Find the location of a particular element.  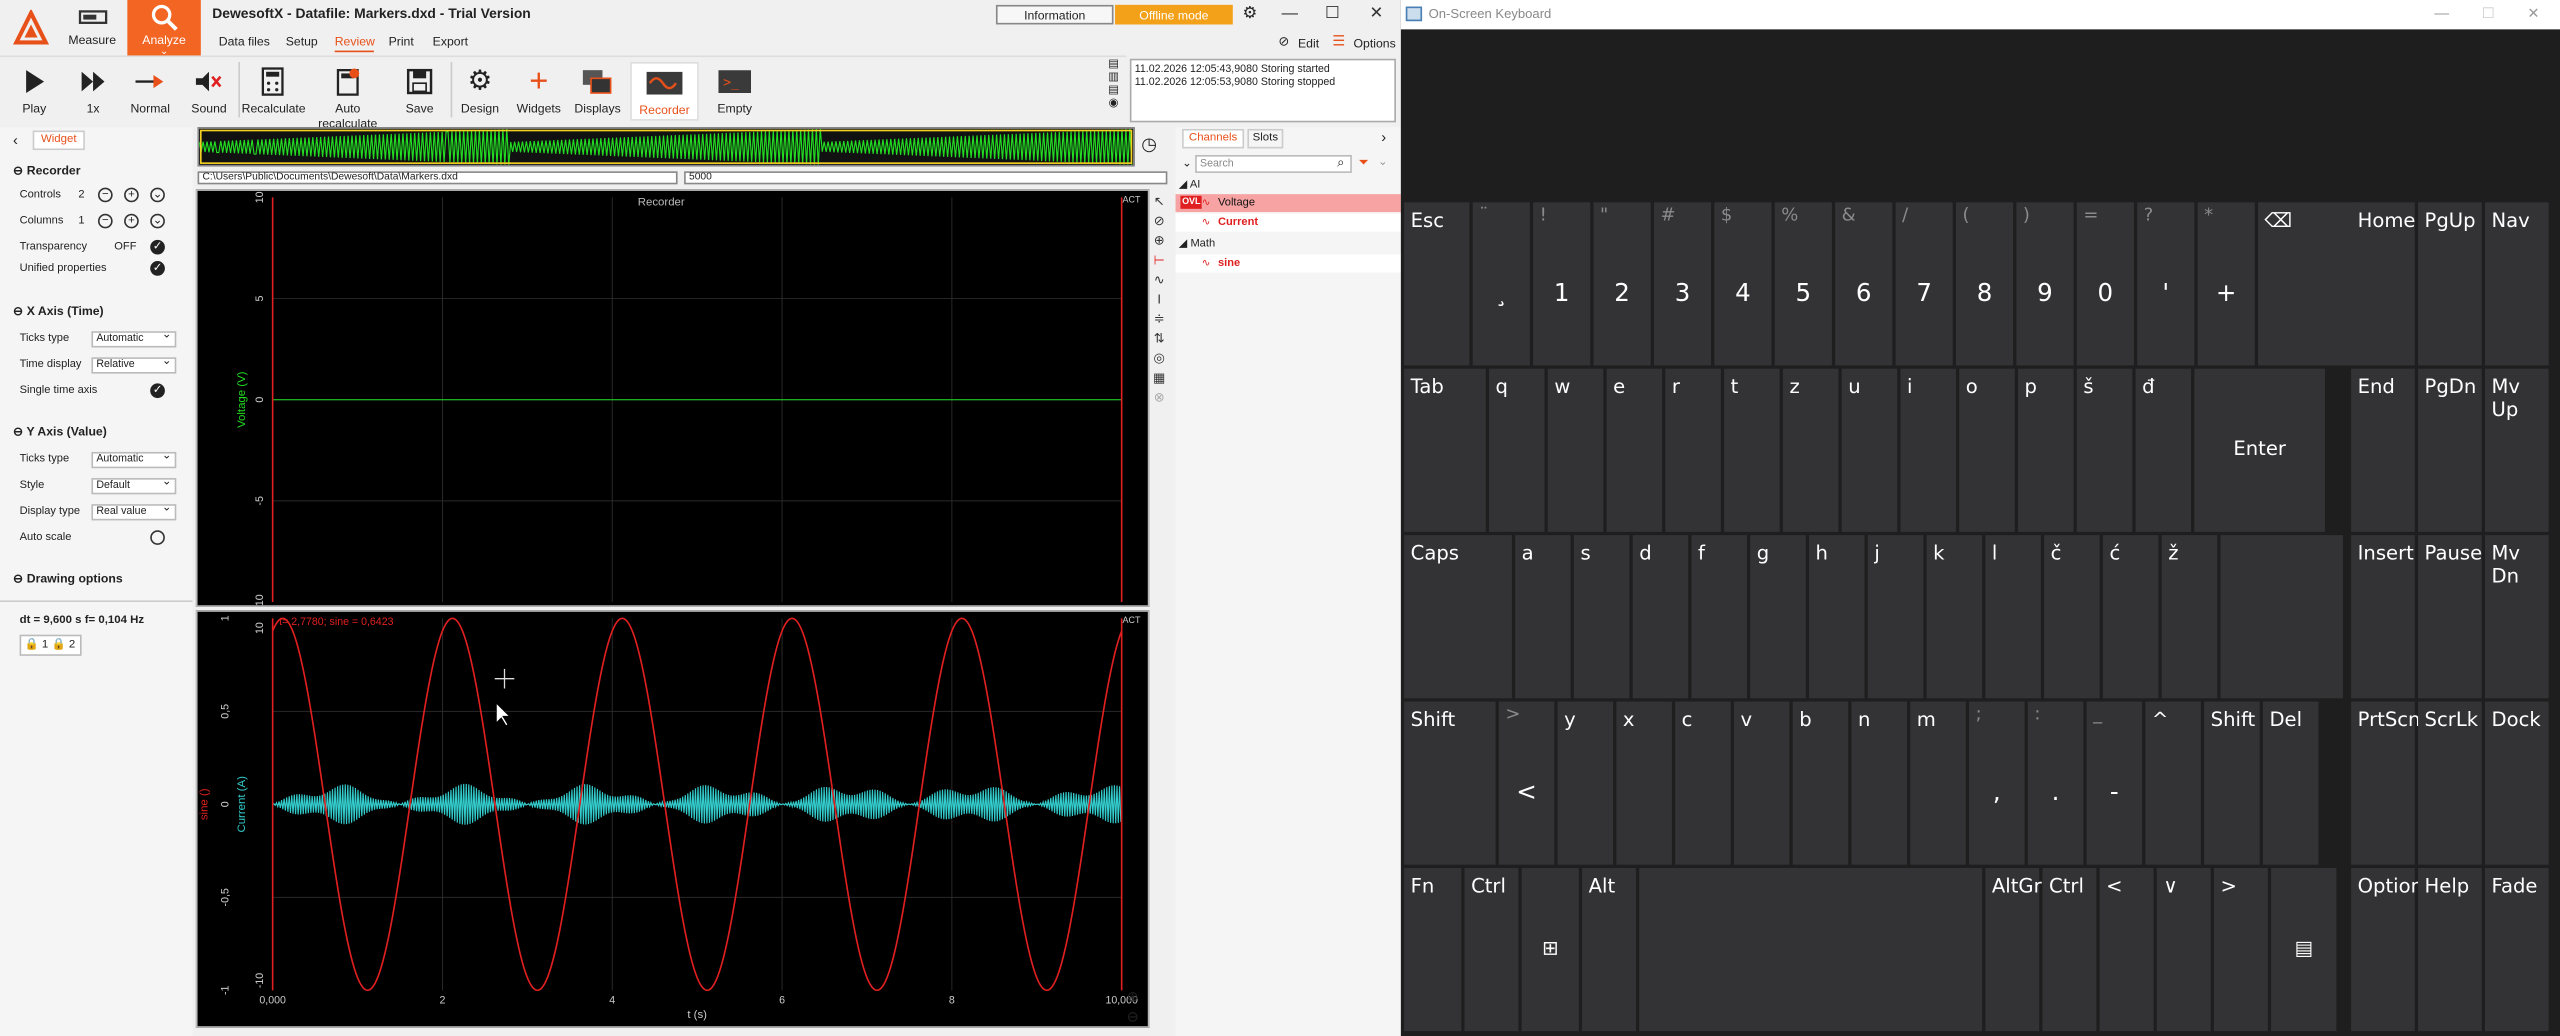

transparency-toggle: ✓ is located at coordinates (157, 247).